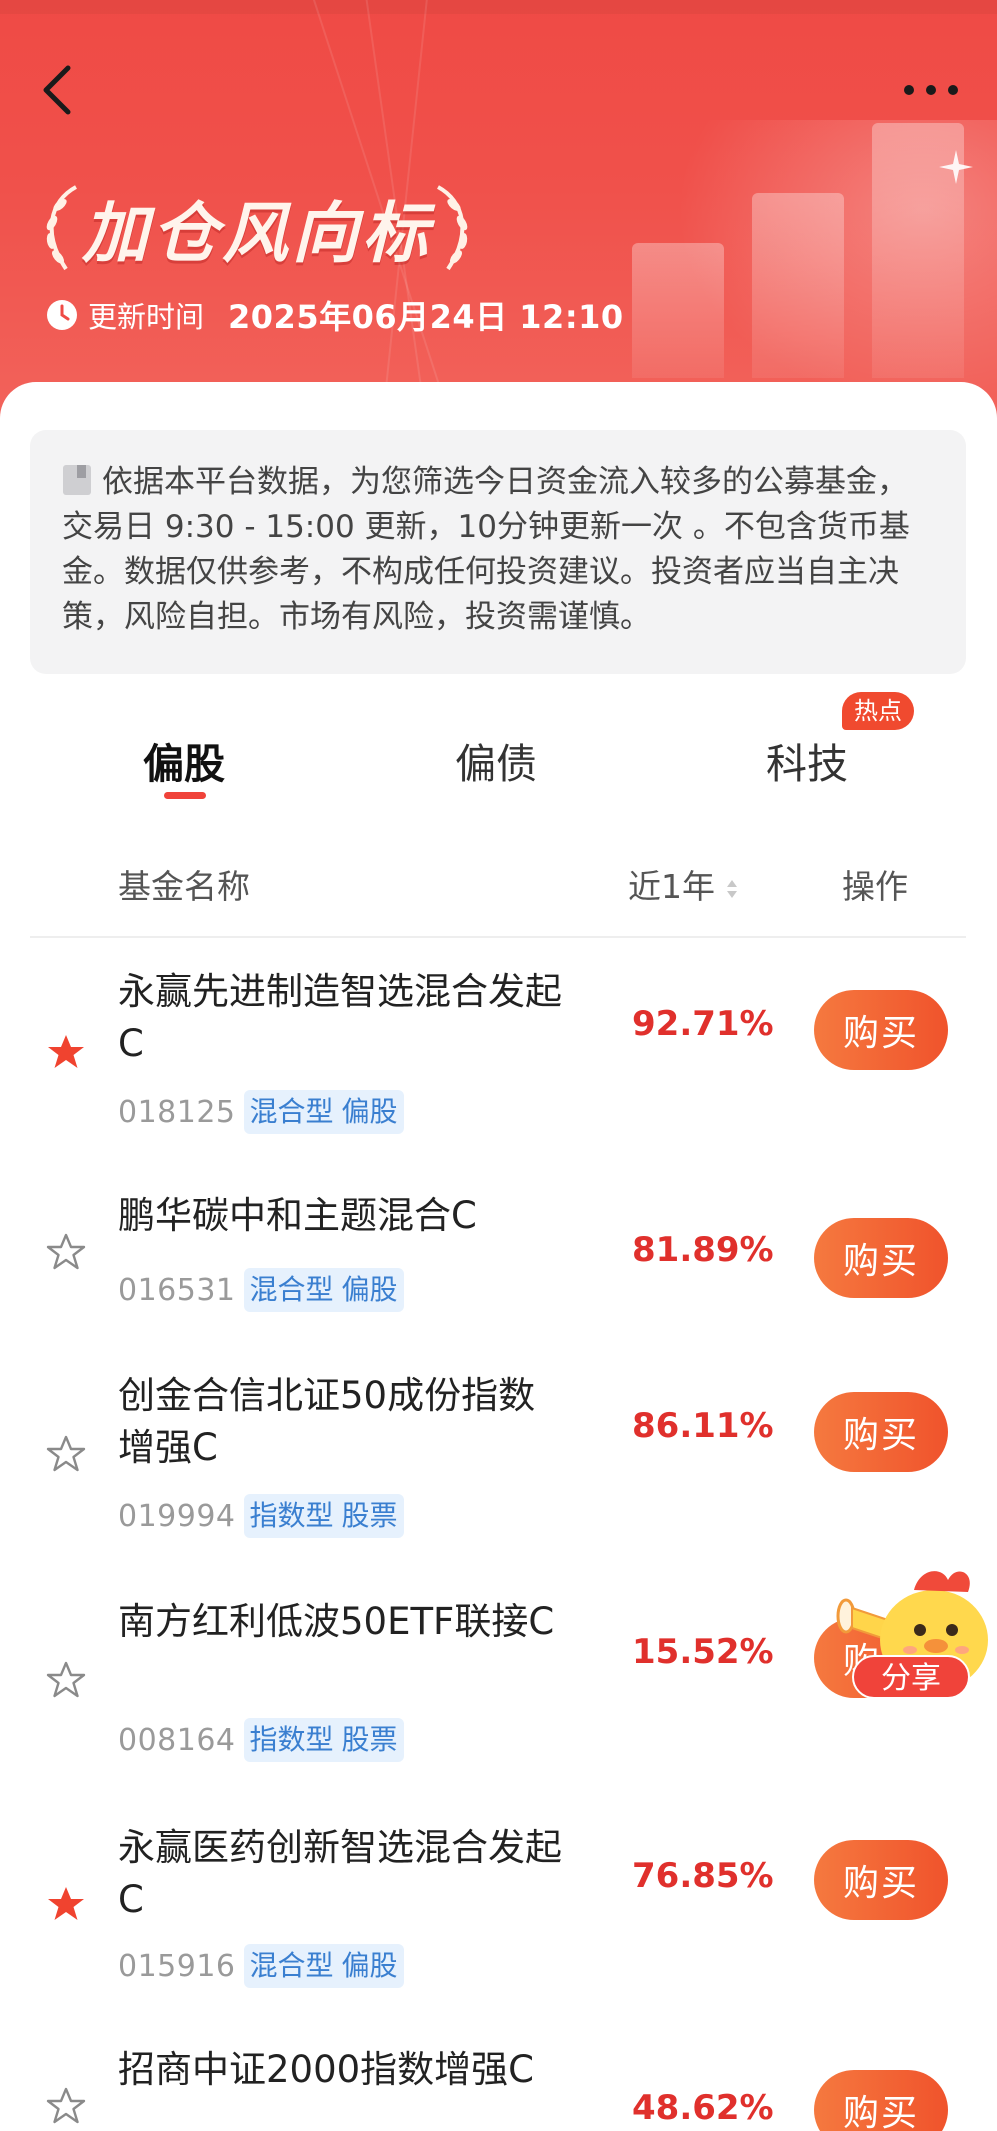 The height and width of the screenshot is (2131, 997). Describe the element at coordinates (732, 889) in the screenshot. I see `sort-icon` at that location.